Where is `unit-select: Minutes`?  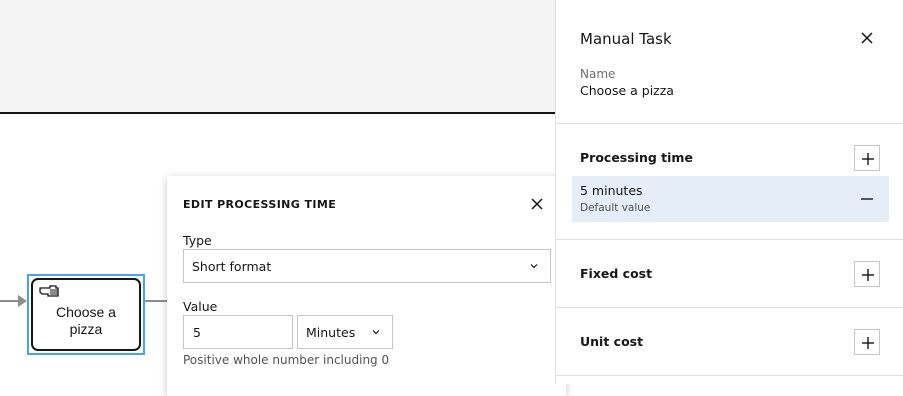
unit-select: Minutes is located at coordinates (345, 332).